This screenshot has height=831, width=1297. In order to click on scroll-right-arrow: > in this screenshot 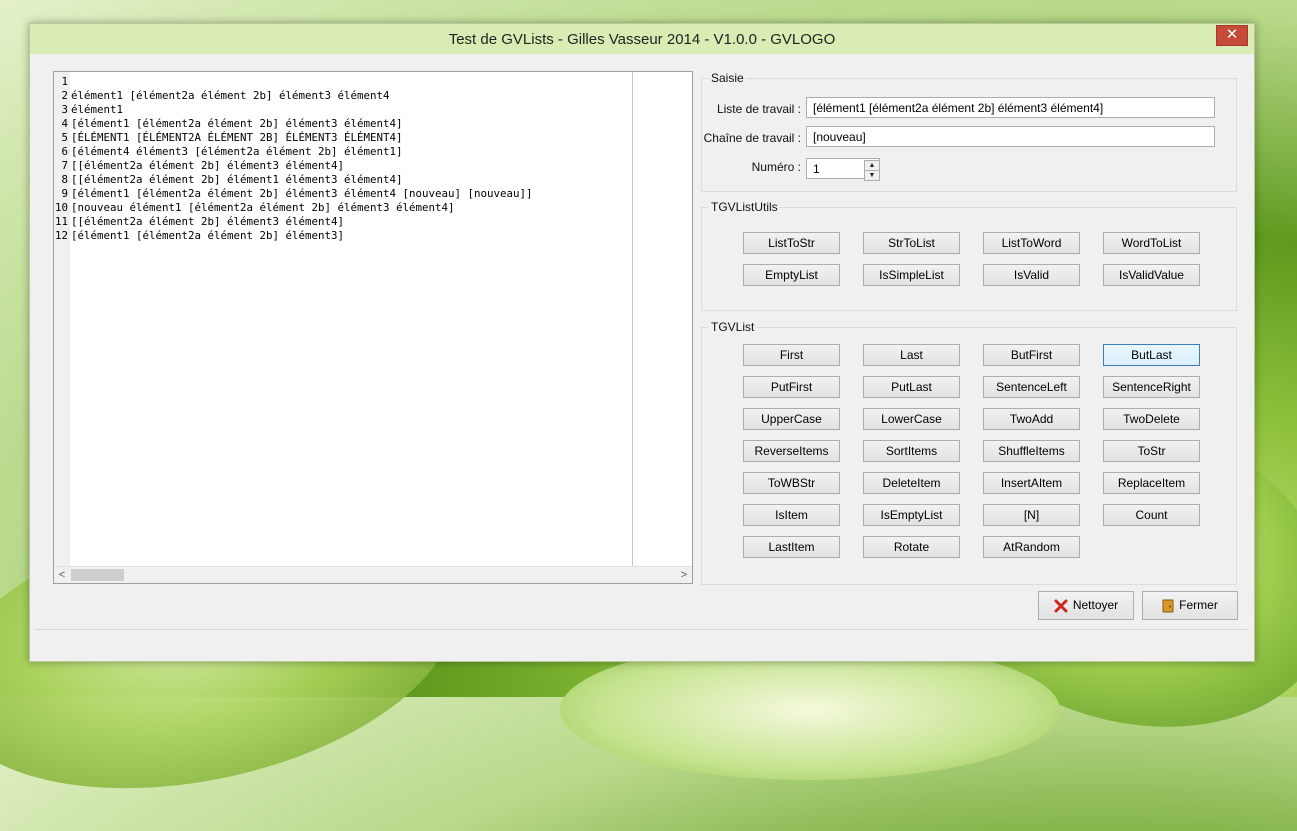, I will do `click(684, 575)`.